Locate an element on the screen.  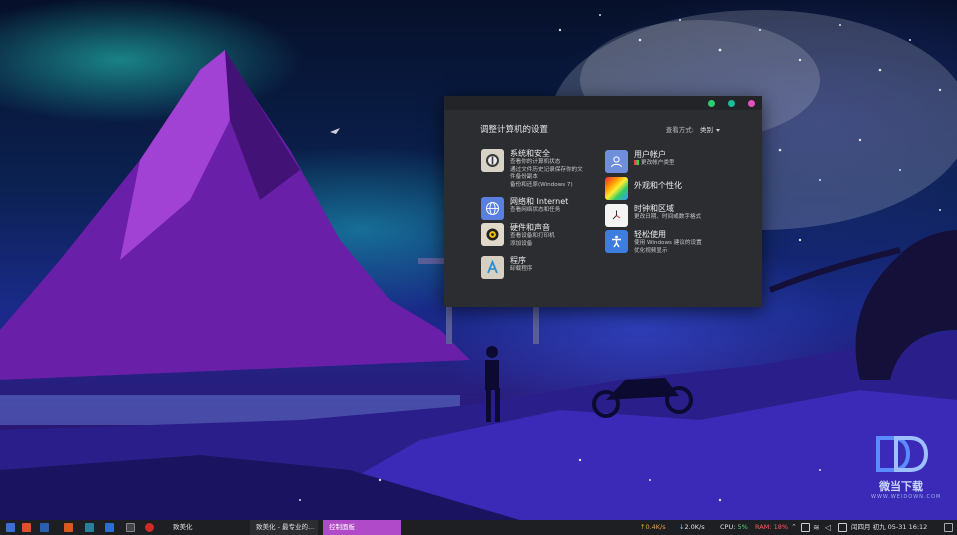
taskbar-task-active: 控制面板 is located at coordinates (362, 527).